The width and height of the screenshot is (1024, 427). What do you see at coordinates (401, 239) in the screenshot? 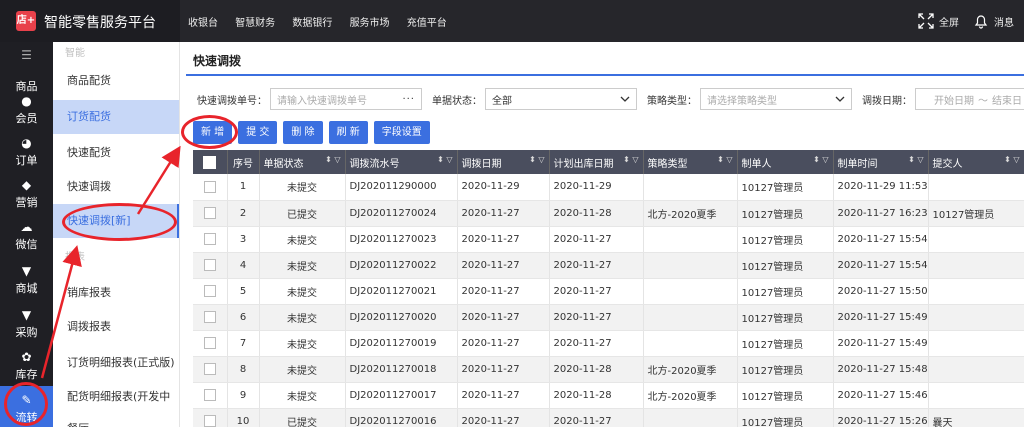
I see `cell-serial-link: DJ202011270023` at bounding box center [401, 239].